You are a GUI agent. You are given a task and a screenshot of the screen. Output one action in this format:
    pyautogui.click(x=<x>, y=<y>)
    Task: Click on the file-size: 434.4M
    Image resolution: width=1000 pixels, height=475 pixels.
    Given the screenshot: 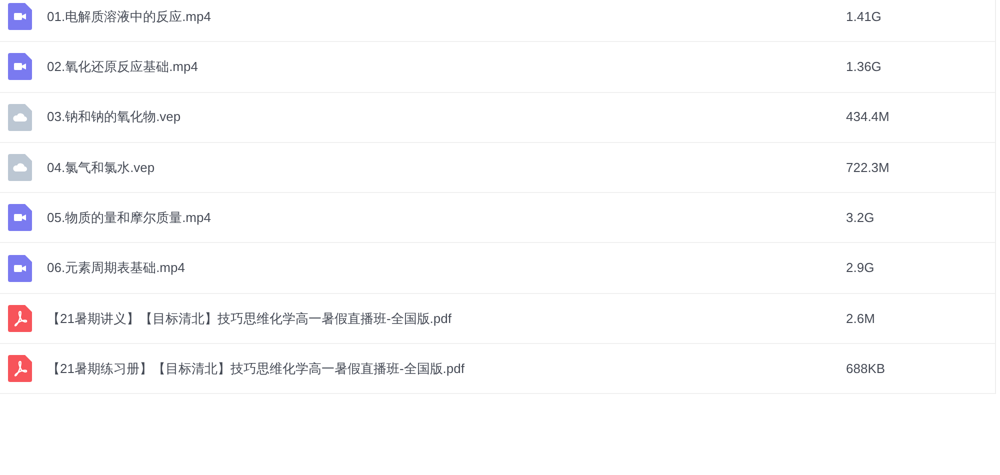 What is the action you would take?
    pyautogui.click(x=868, y=117)
    